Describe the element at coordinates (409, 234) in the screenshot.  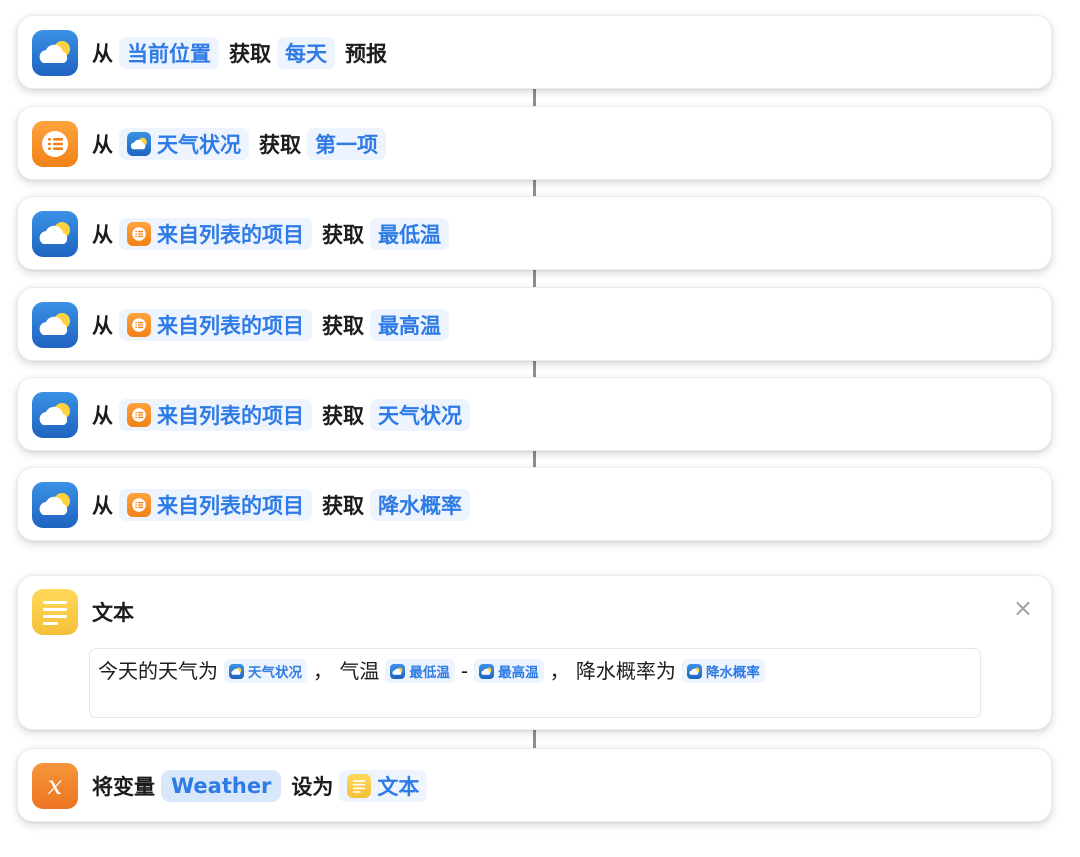
I see `detail-parameter: 最低温` at that location.